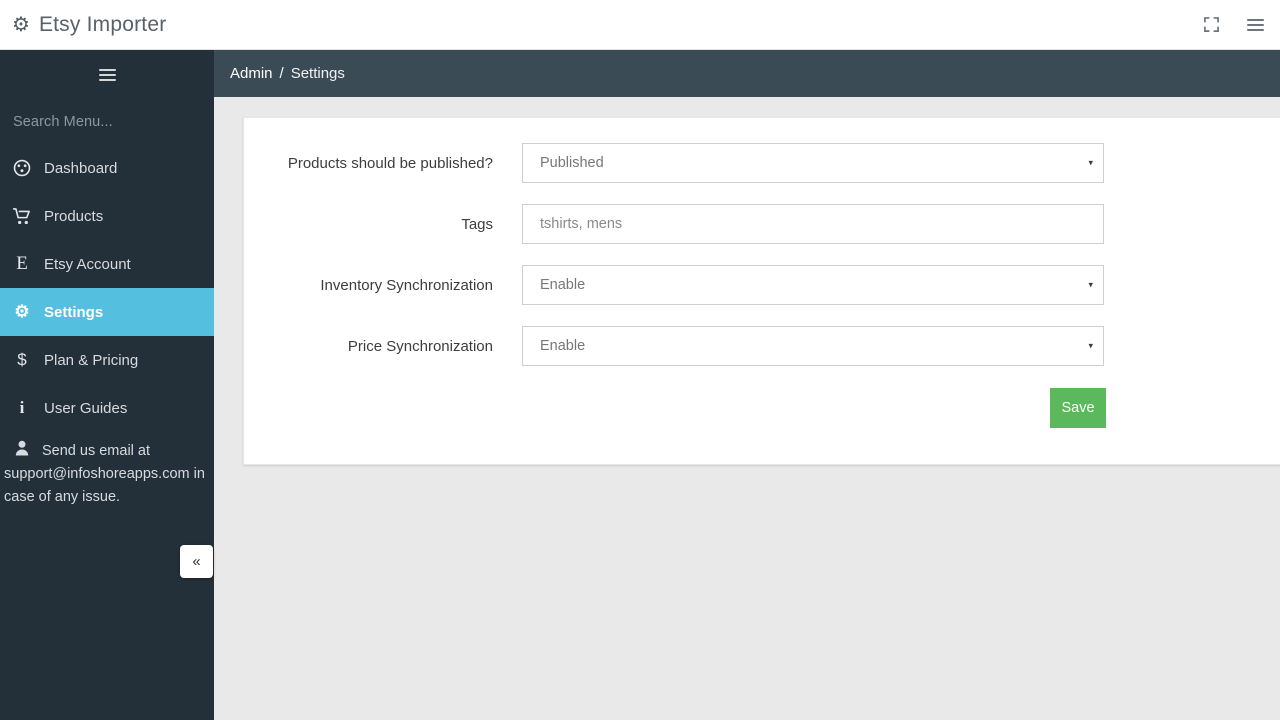 The image size is (1280, 720). Describe the element at coordinates (1078, 408) in the screenshot. I see `save-button: Save` at that location.